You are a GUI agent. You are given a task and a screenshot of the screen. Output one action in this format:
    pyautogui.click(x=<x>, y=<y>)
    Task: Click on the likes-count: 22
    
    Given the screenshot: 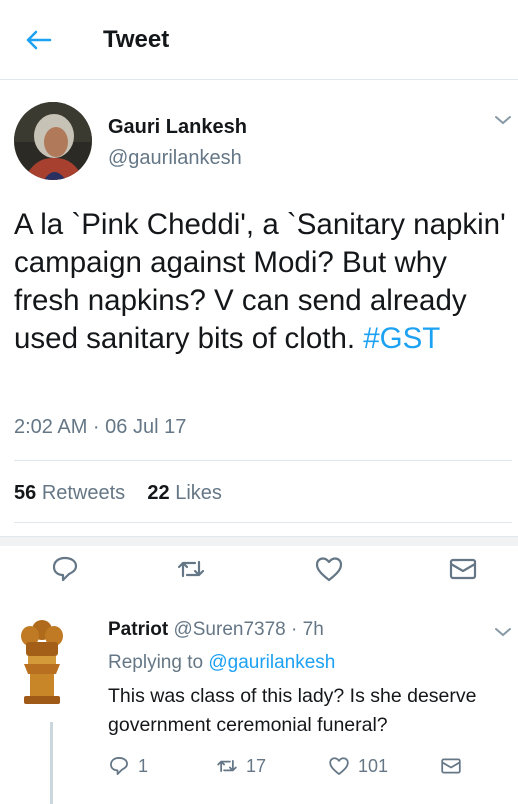 What is the action you would take?
    pyautogui.click(x=158, y=493)
    